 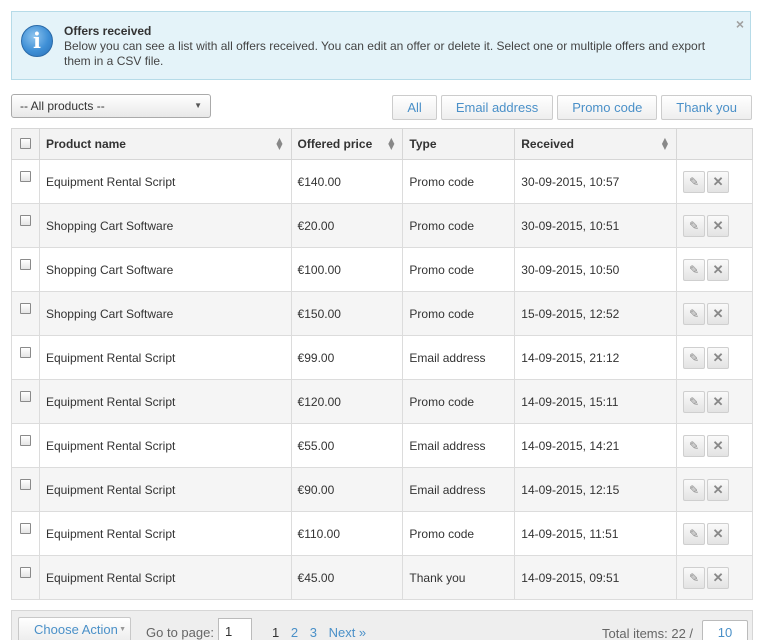 I want to click on received-cell: 30-09-2015, 10:50, so click(x=596, y=269).